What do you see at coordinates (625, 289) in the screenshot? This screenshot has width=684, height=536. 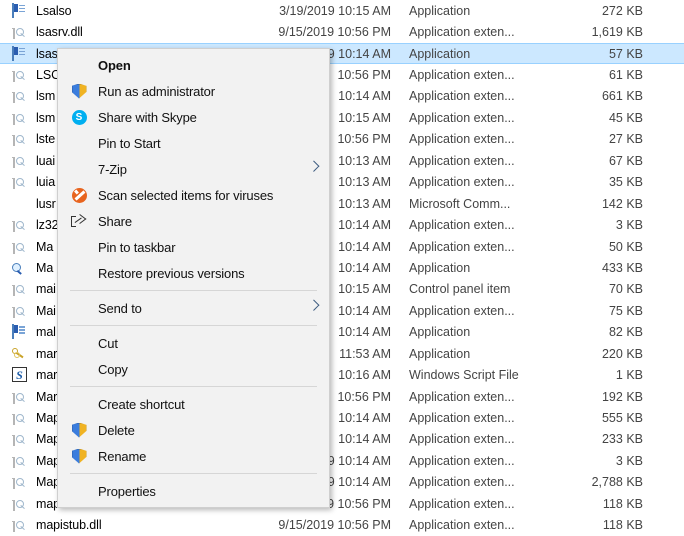 I see `file-size-cell: 70 KB` at bounding box center [625, 289].